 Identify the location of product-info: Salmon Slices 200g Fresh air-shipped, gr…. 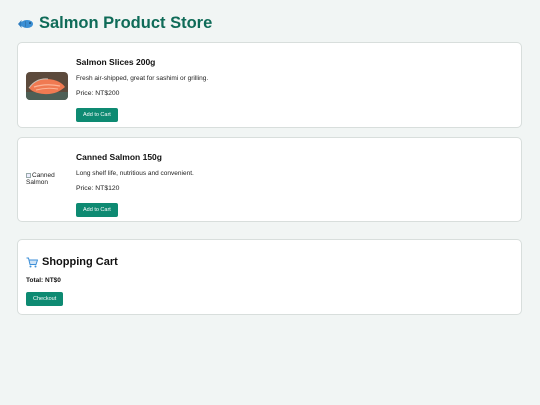
(142, 89).